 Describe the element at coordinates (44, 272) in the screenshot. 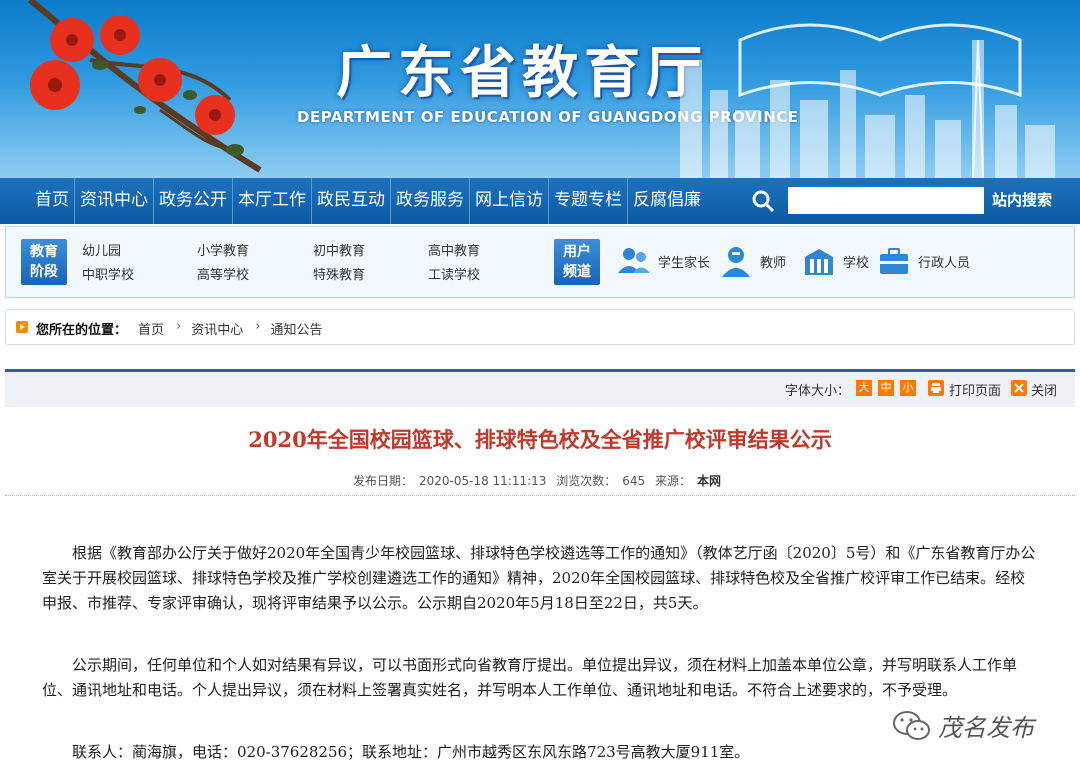

I see `badge-line: 阶段` at that location.